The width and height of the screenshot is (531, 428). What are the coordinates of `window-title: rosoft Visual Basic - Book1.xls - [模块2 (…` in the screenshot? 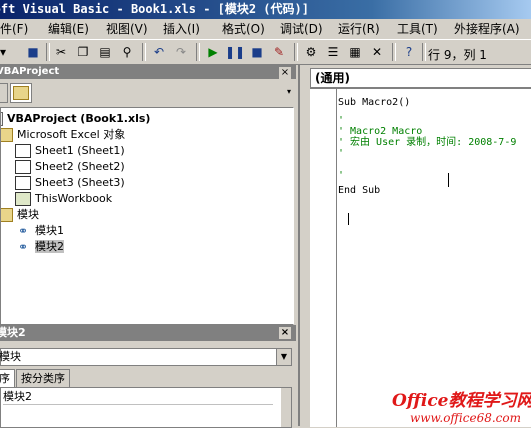 It's located at (154, 9).